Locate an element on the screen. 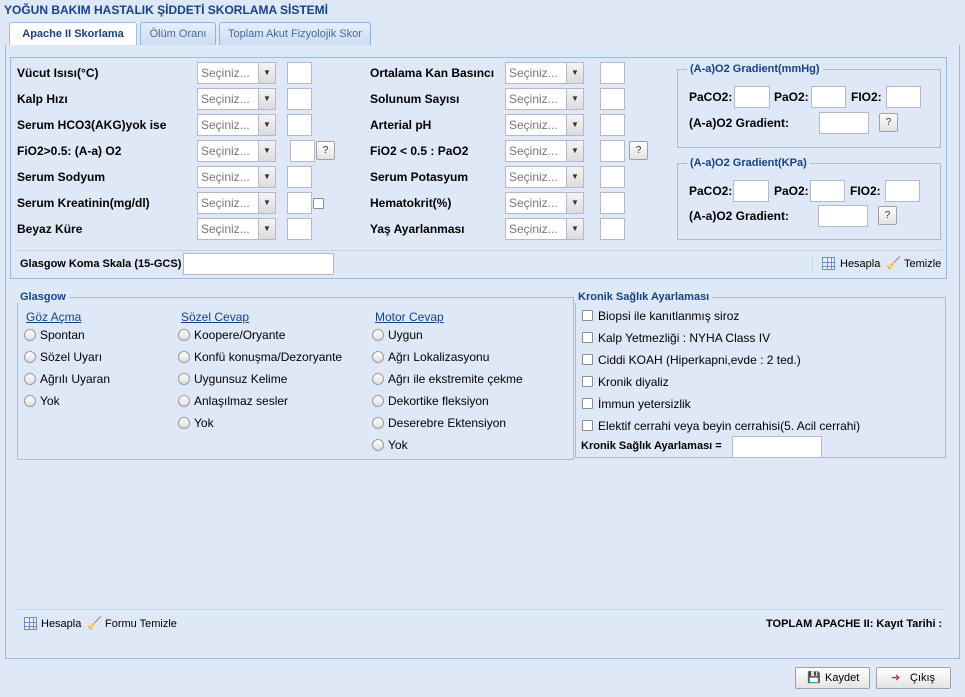 Image resolution: width=965 pixels, height=697 pixels. calc-button: Hesapla is located at coordinates (860, 264).